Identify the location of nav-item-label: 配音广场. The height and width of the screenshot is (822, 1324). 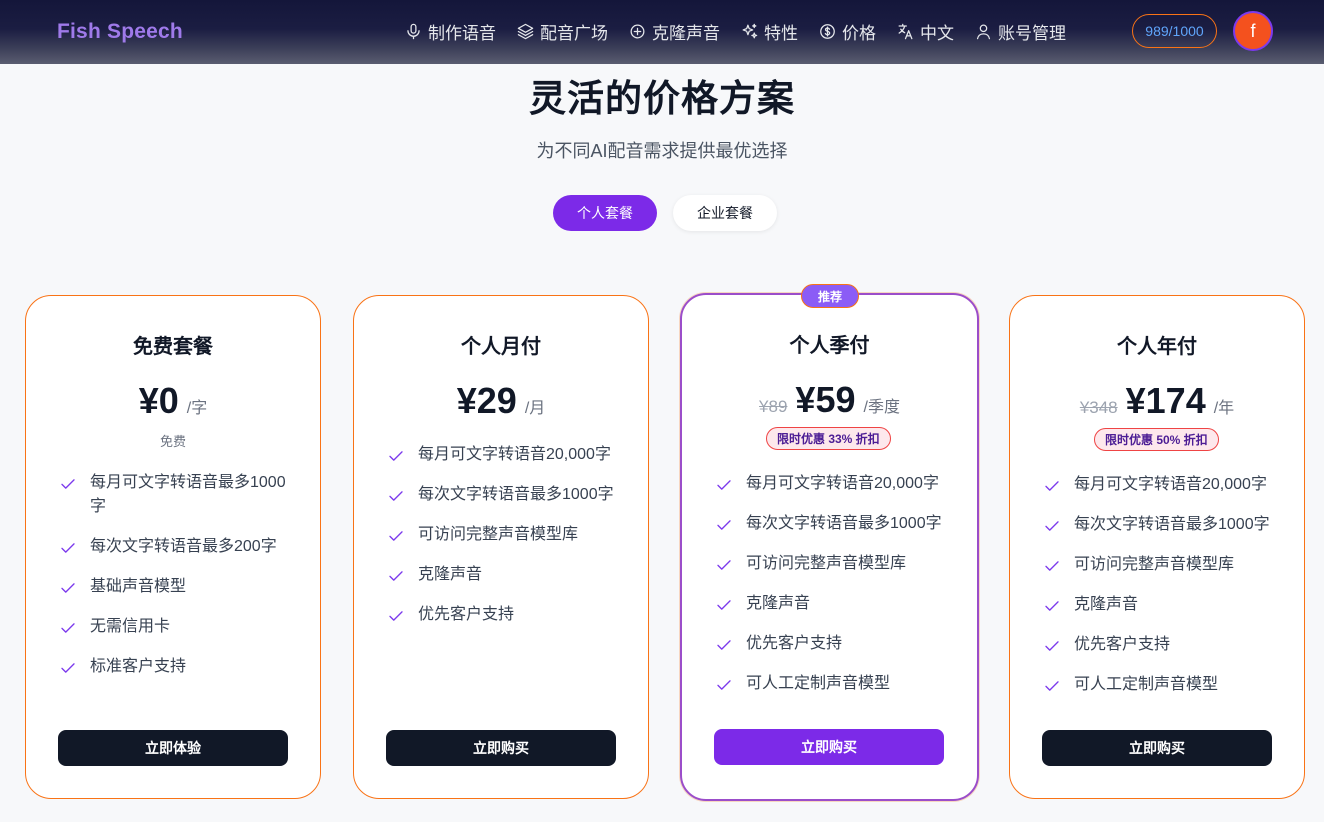
(574, 33).